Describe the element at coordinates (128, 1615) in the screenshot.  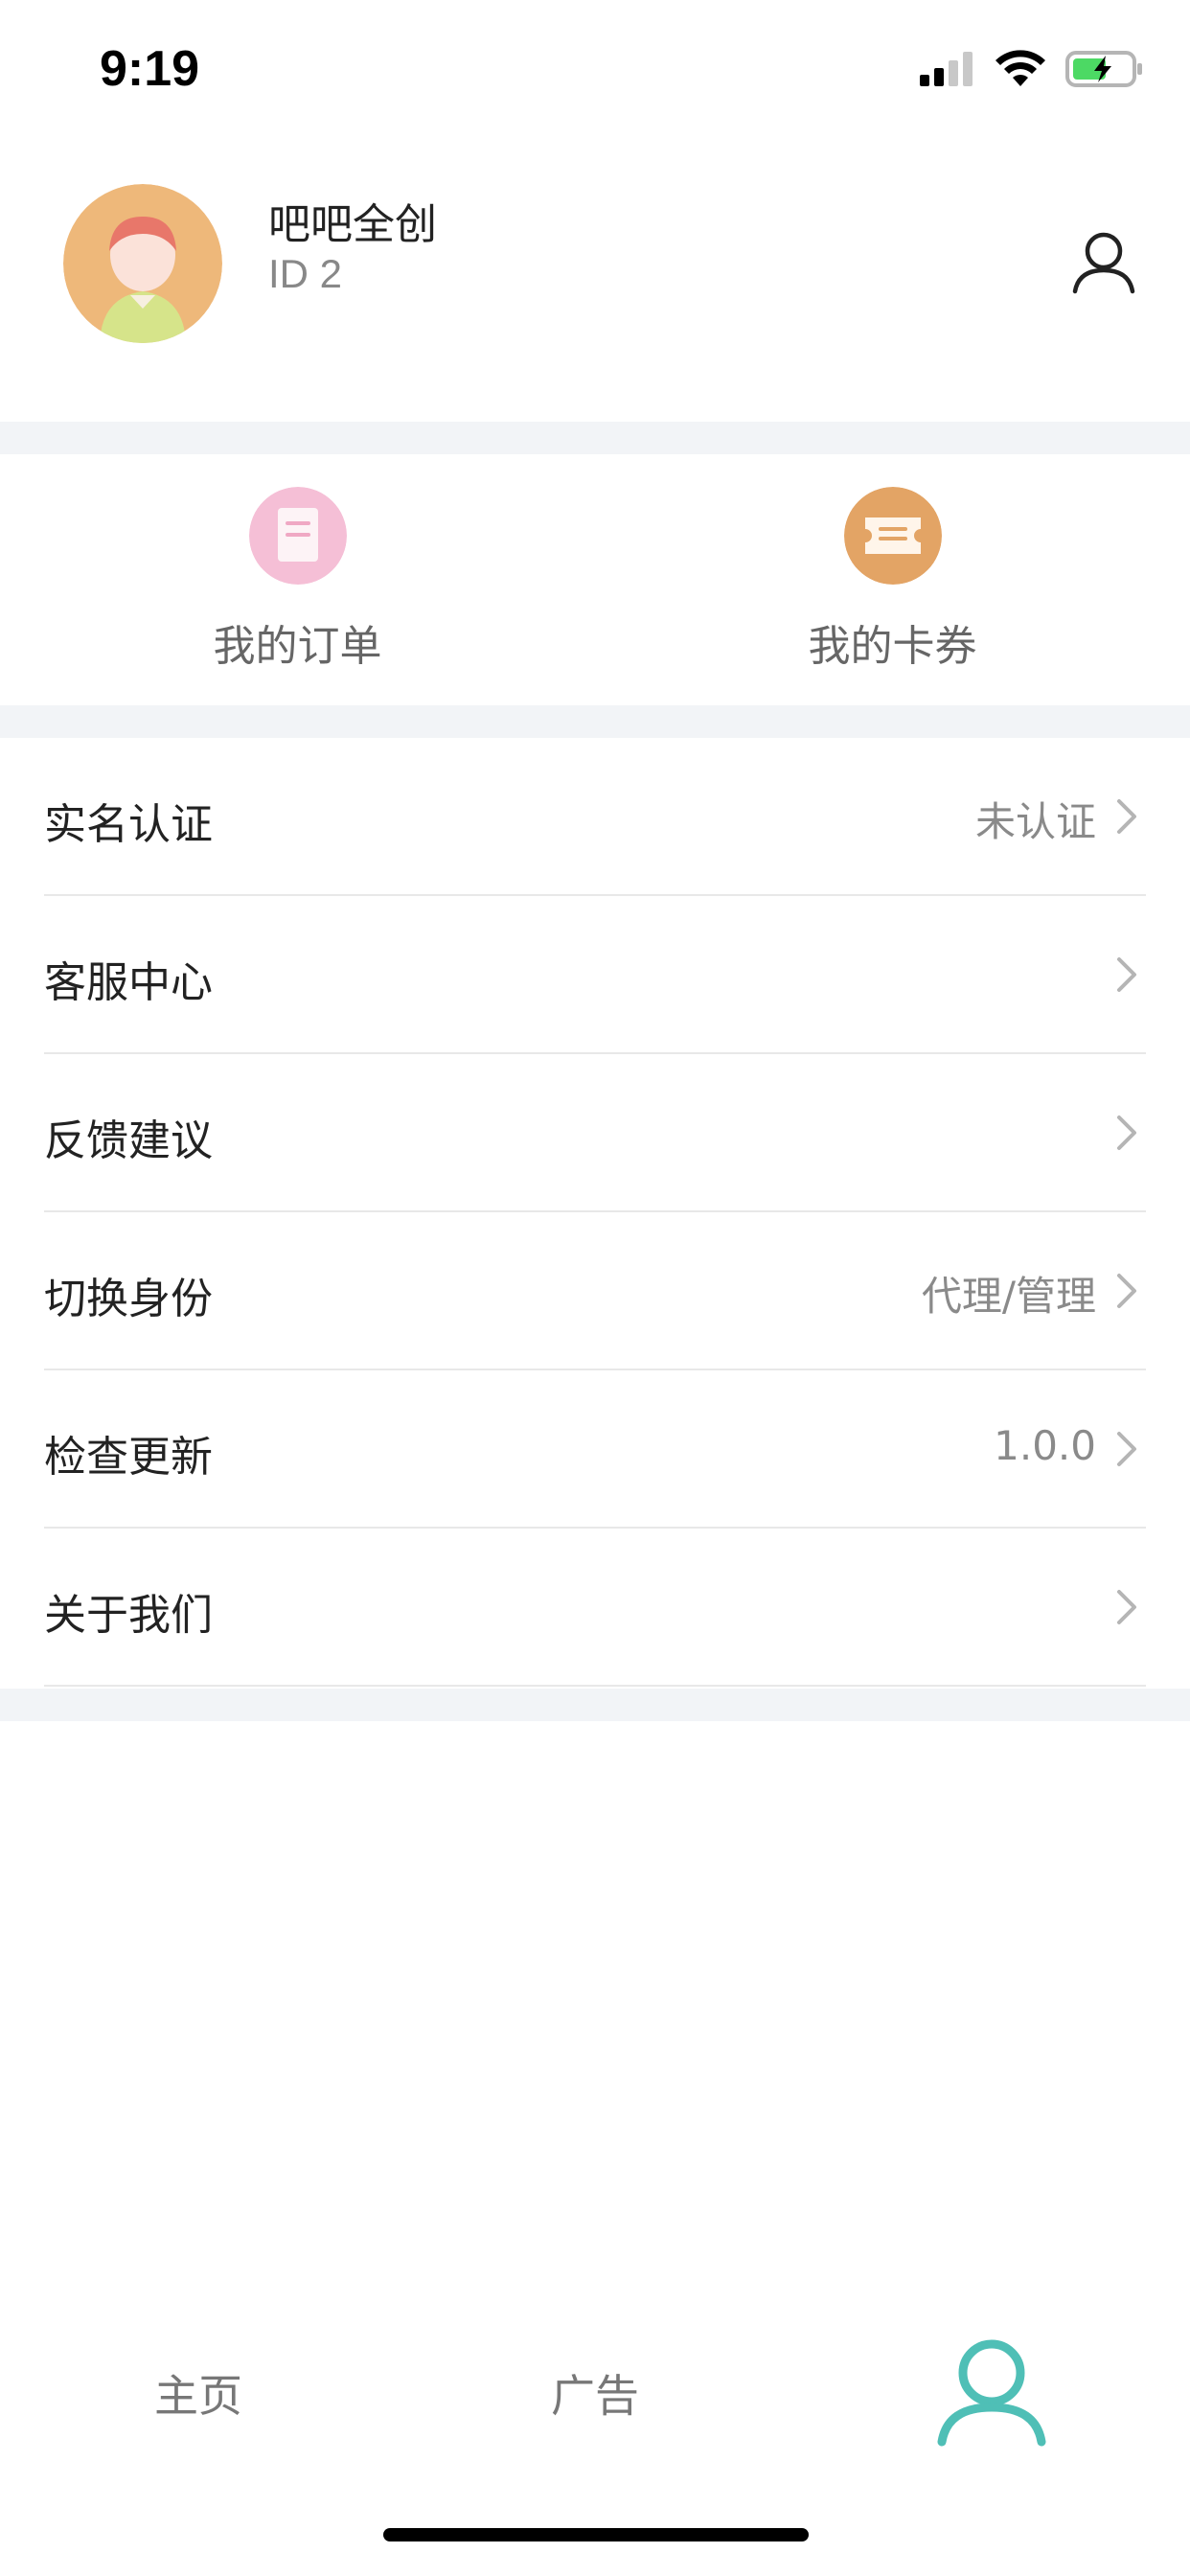
I see `menu-item-label: 关于我们` at that location.